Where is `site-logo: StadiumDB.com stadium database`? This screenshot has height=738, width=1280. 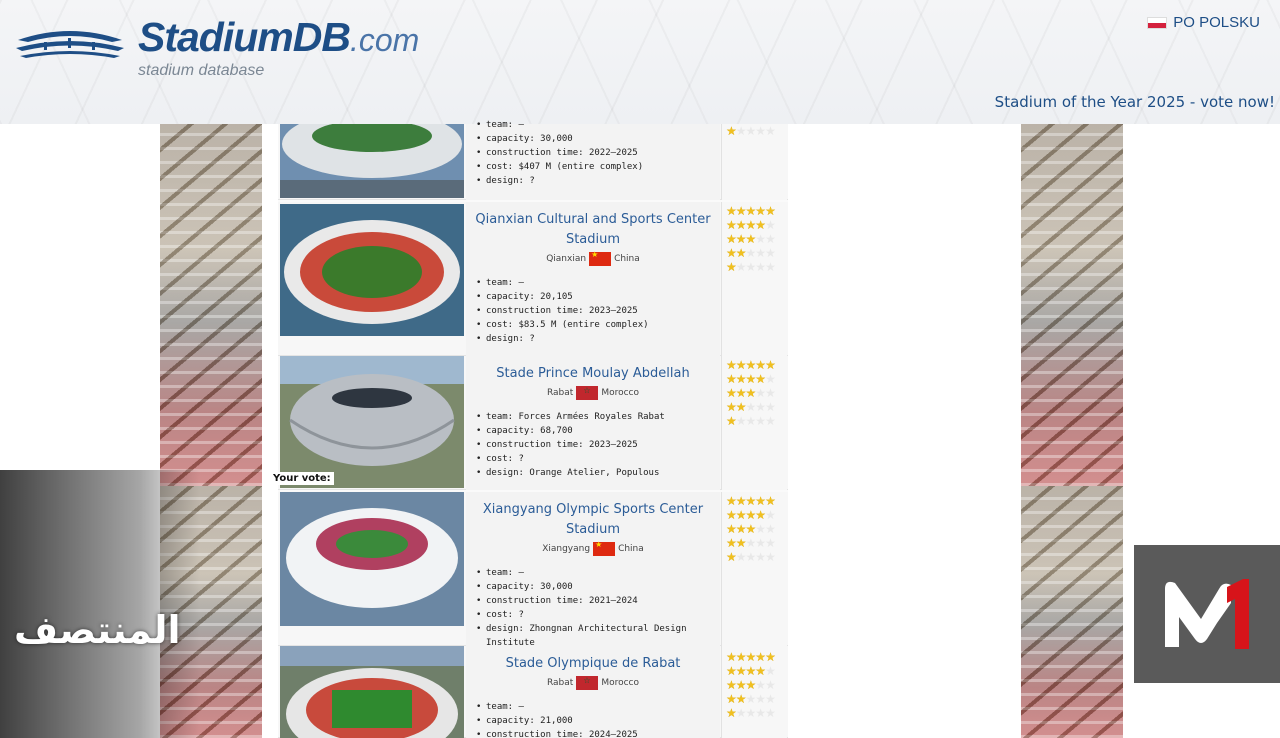
site-logo: StadiumDB.com stadium database is located at coordinates (224, 49).